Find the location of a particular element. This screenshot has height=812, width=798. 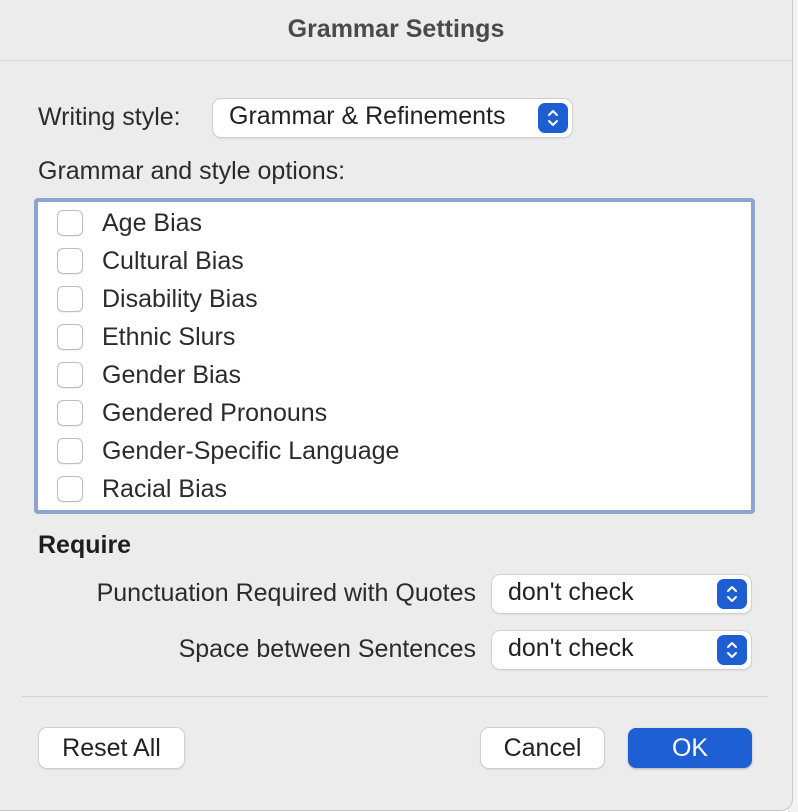

dialog-title: Grammar Settings is located at coordinates (396, 29).